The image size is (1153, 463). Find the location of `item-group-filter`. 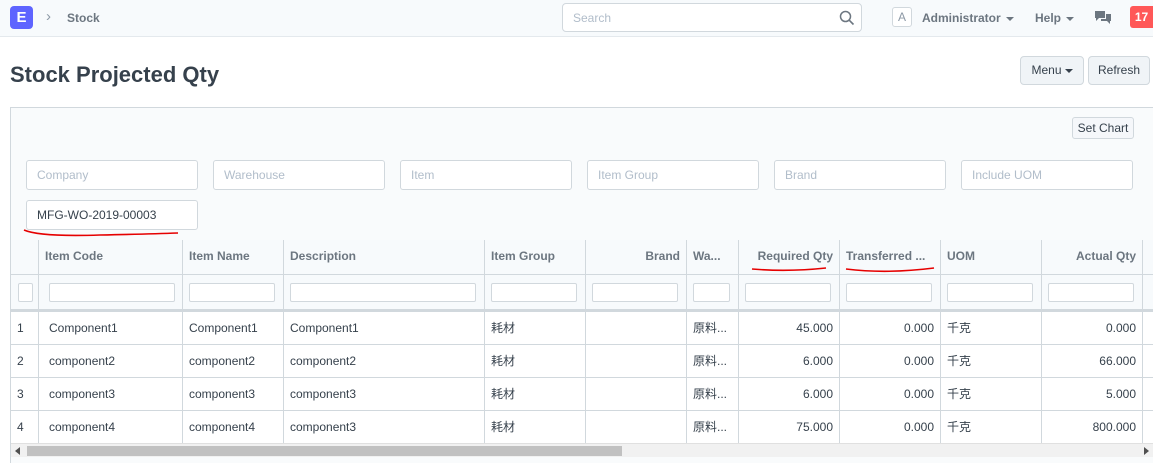

item-group-filter is located at coordinates (673, 175).